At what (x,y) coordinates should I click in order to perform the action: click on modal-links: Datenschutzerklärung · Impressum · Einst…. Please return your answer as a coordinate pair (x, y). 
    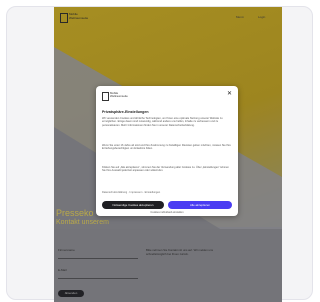
    Looking at the image, I should click on (131, 192).